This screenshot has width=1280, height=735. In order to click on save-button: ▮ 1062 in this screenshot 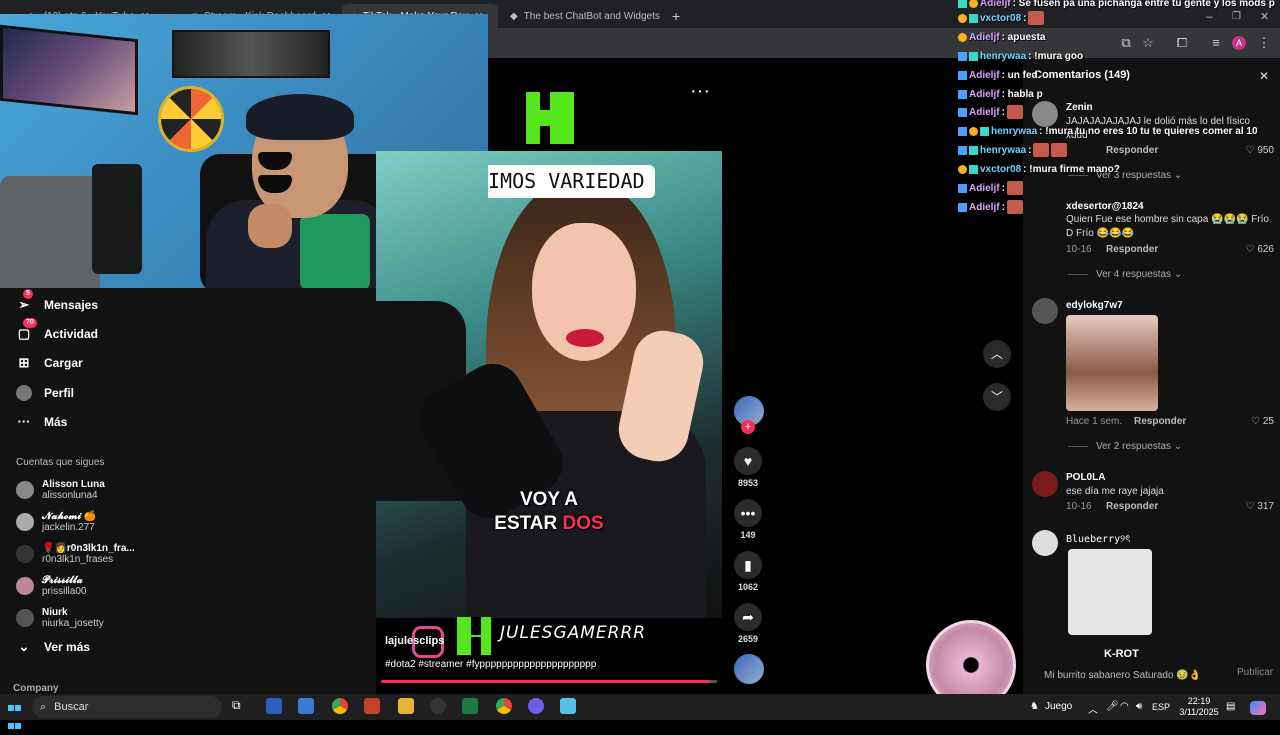, I will do `click(748, 571)`.